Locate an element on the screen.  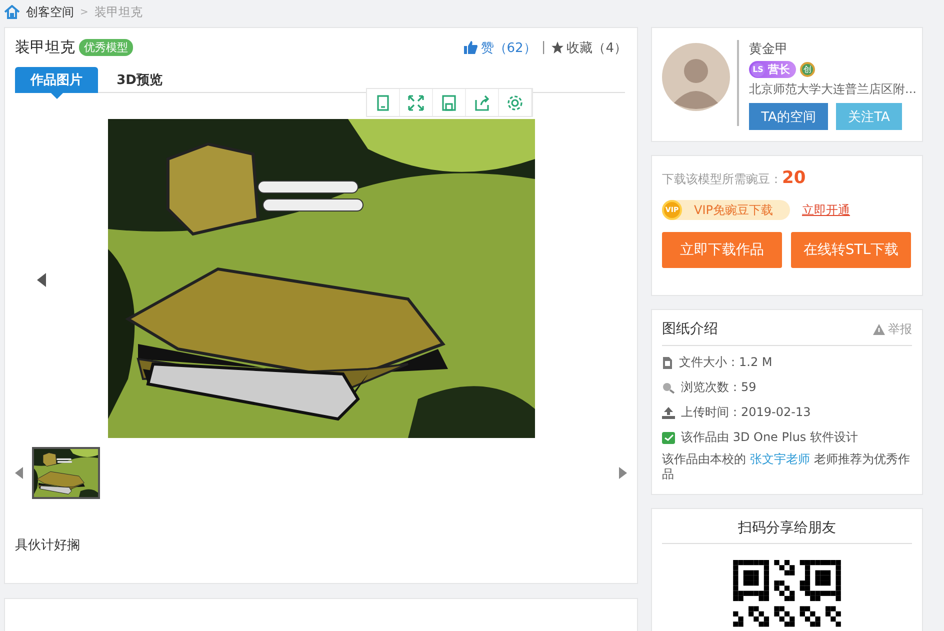
save-icon is located at coordinates (449, 103).